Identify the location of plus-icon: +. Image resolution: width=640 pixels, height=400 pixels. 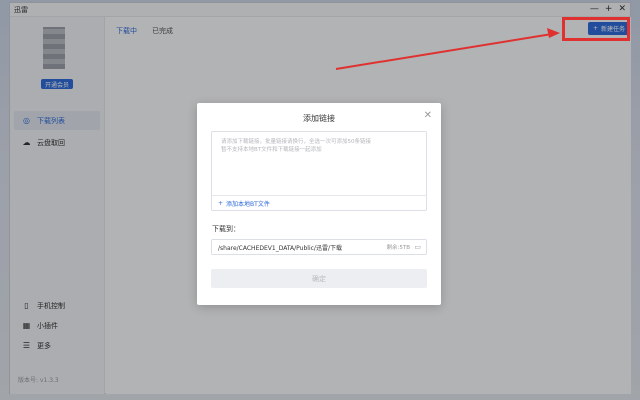
(221, 203).